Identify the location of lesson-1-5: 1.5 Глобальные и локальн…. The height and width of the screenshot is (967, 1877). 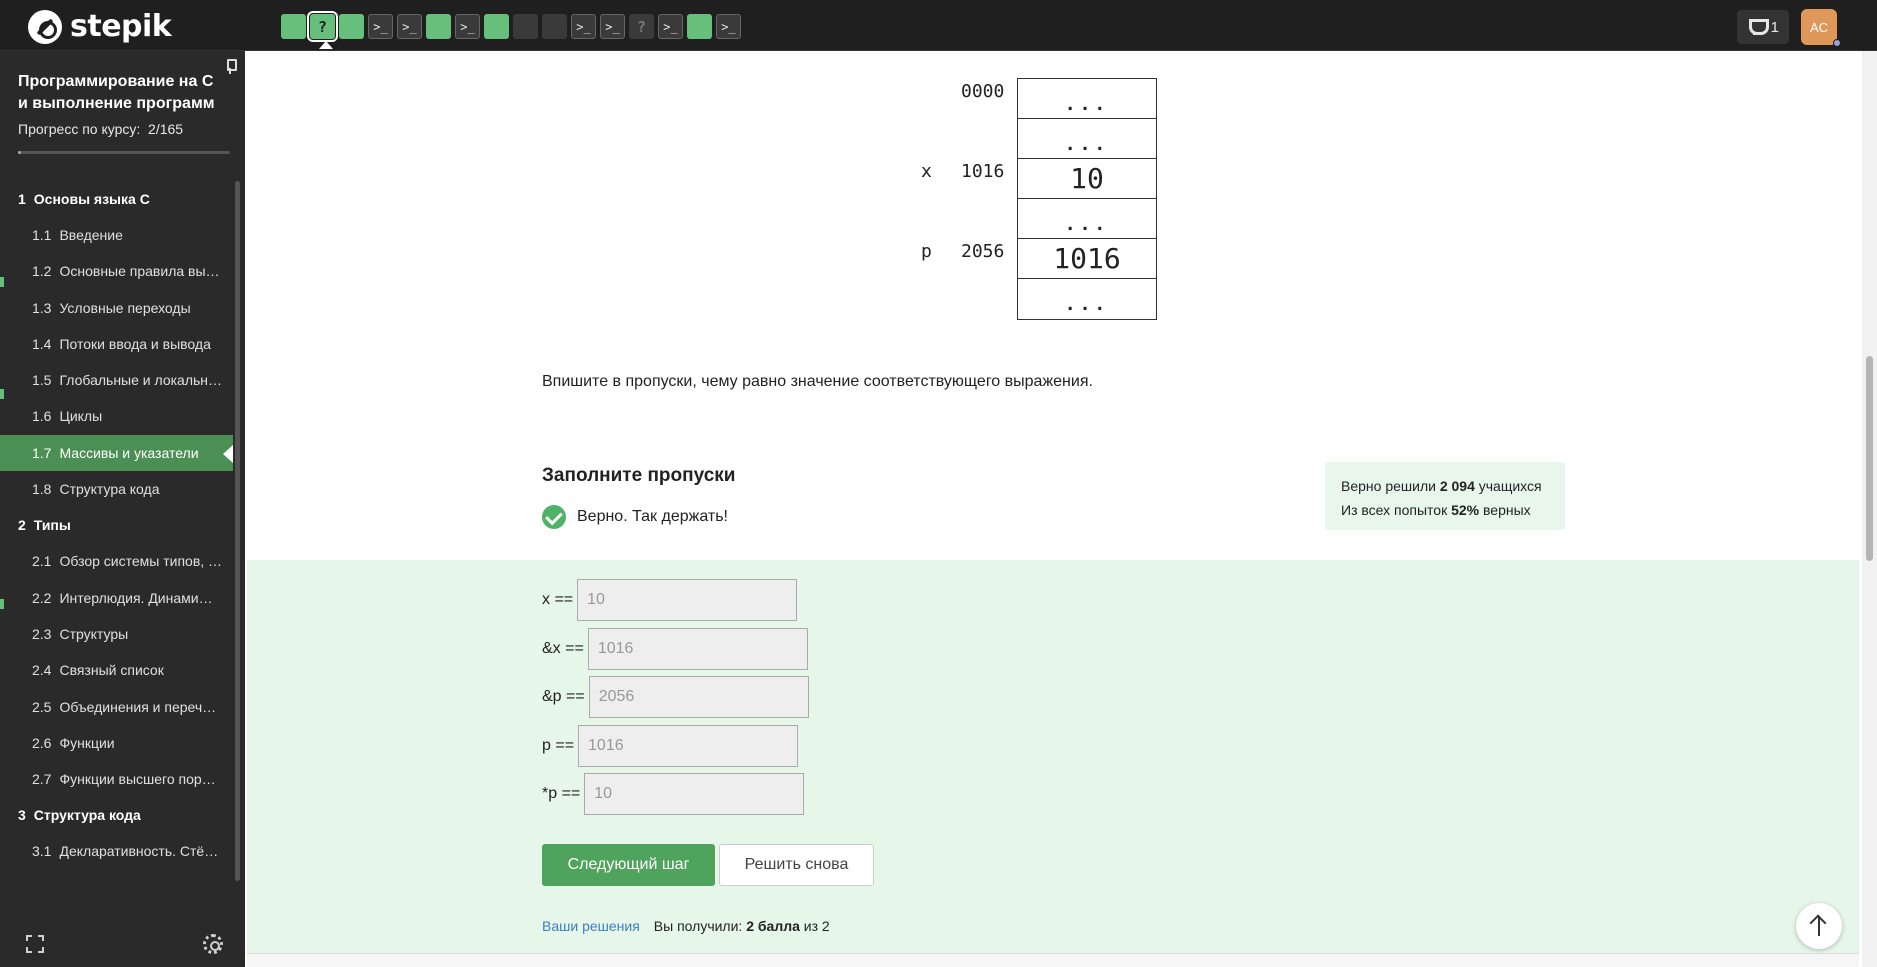
(116, 380).